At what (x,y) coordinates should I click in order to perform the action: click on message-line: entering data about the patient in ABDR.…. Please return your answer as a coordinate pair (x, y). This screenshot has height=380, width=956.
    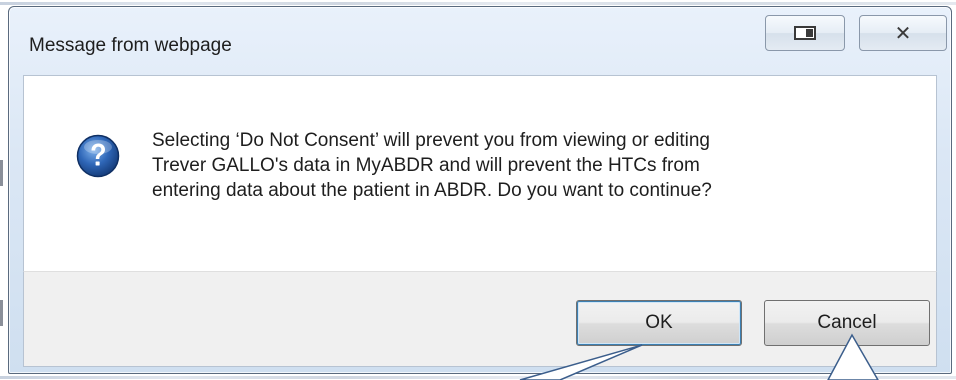
    Looking at the image, I should click on (432, 190).